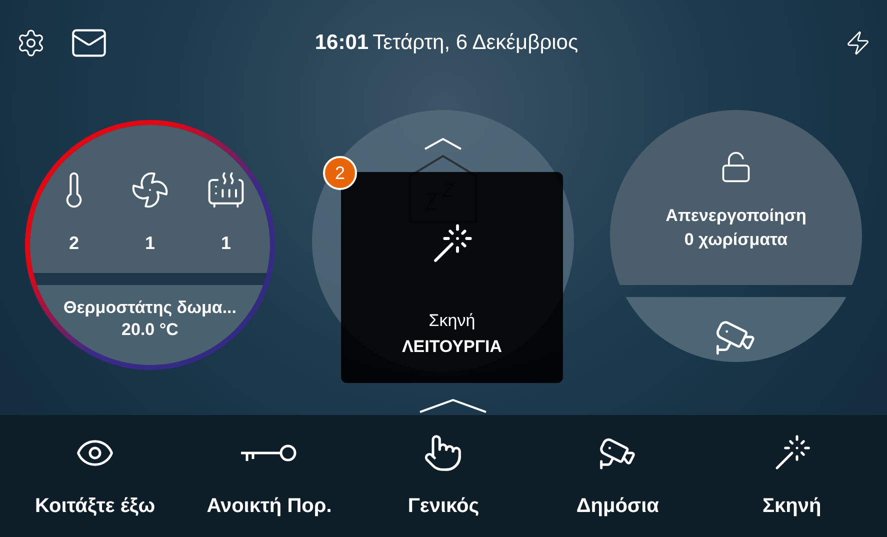 The width and height of the screenshot is (887, 537). Describe the element at coordinates (443, 453) in the screenshot. I see `pointing-hand-icon` at that location.